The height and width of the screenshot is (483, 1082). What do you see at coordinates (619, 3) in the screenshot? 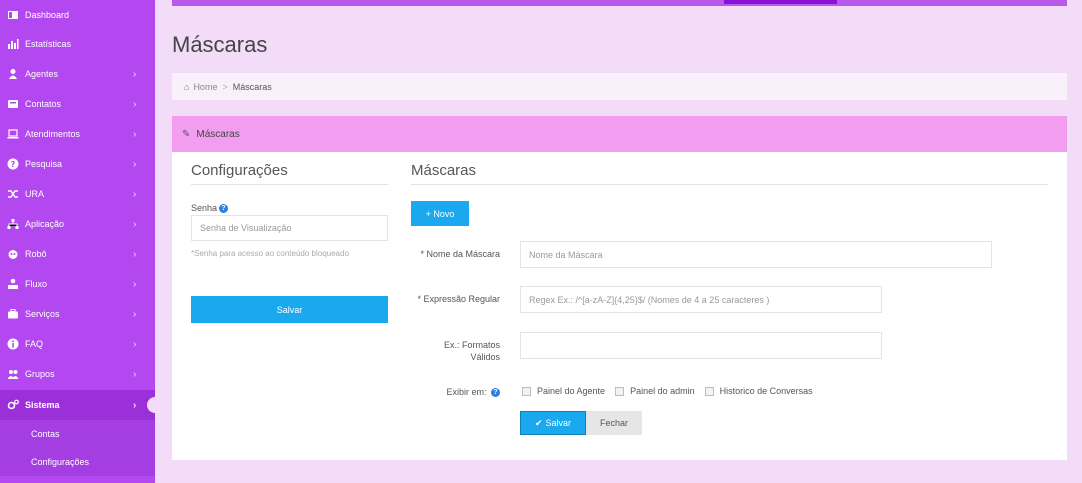
I see `top-navbar` at bounding box center [619, 3].